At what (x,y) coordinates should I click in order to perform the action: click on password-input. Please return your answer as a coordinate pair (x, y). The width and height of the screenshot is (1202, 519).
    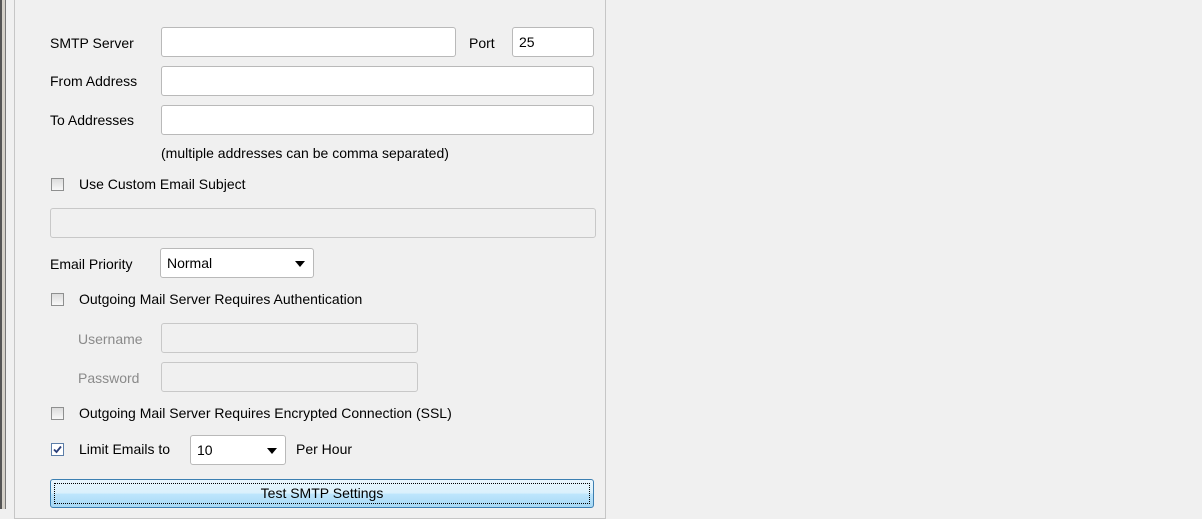
    Looking at the image, I should click on (289, 377).